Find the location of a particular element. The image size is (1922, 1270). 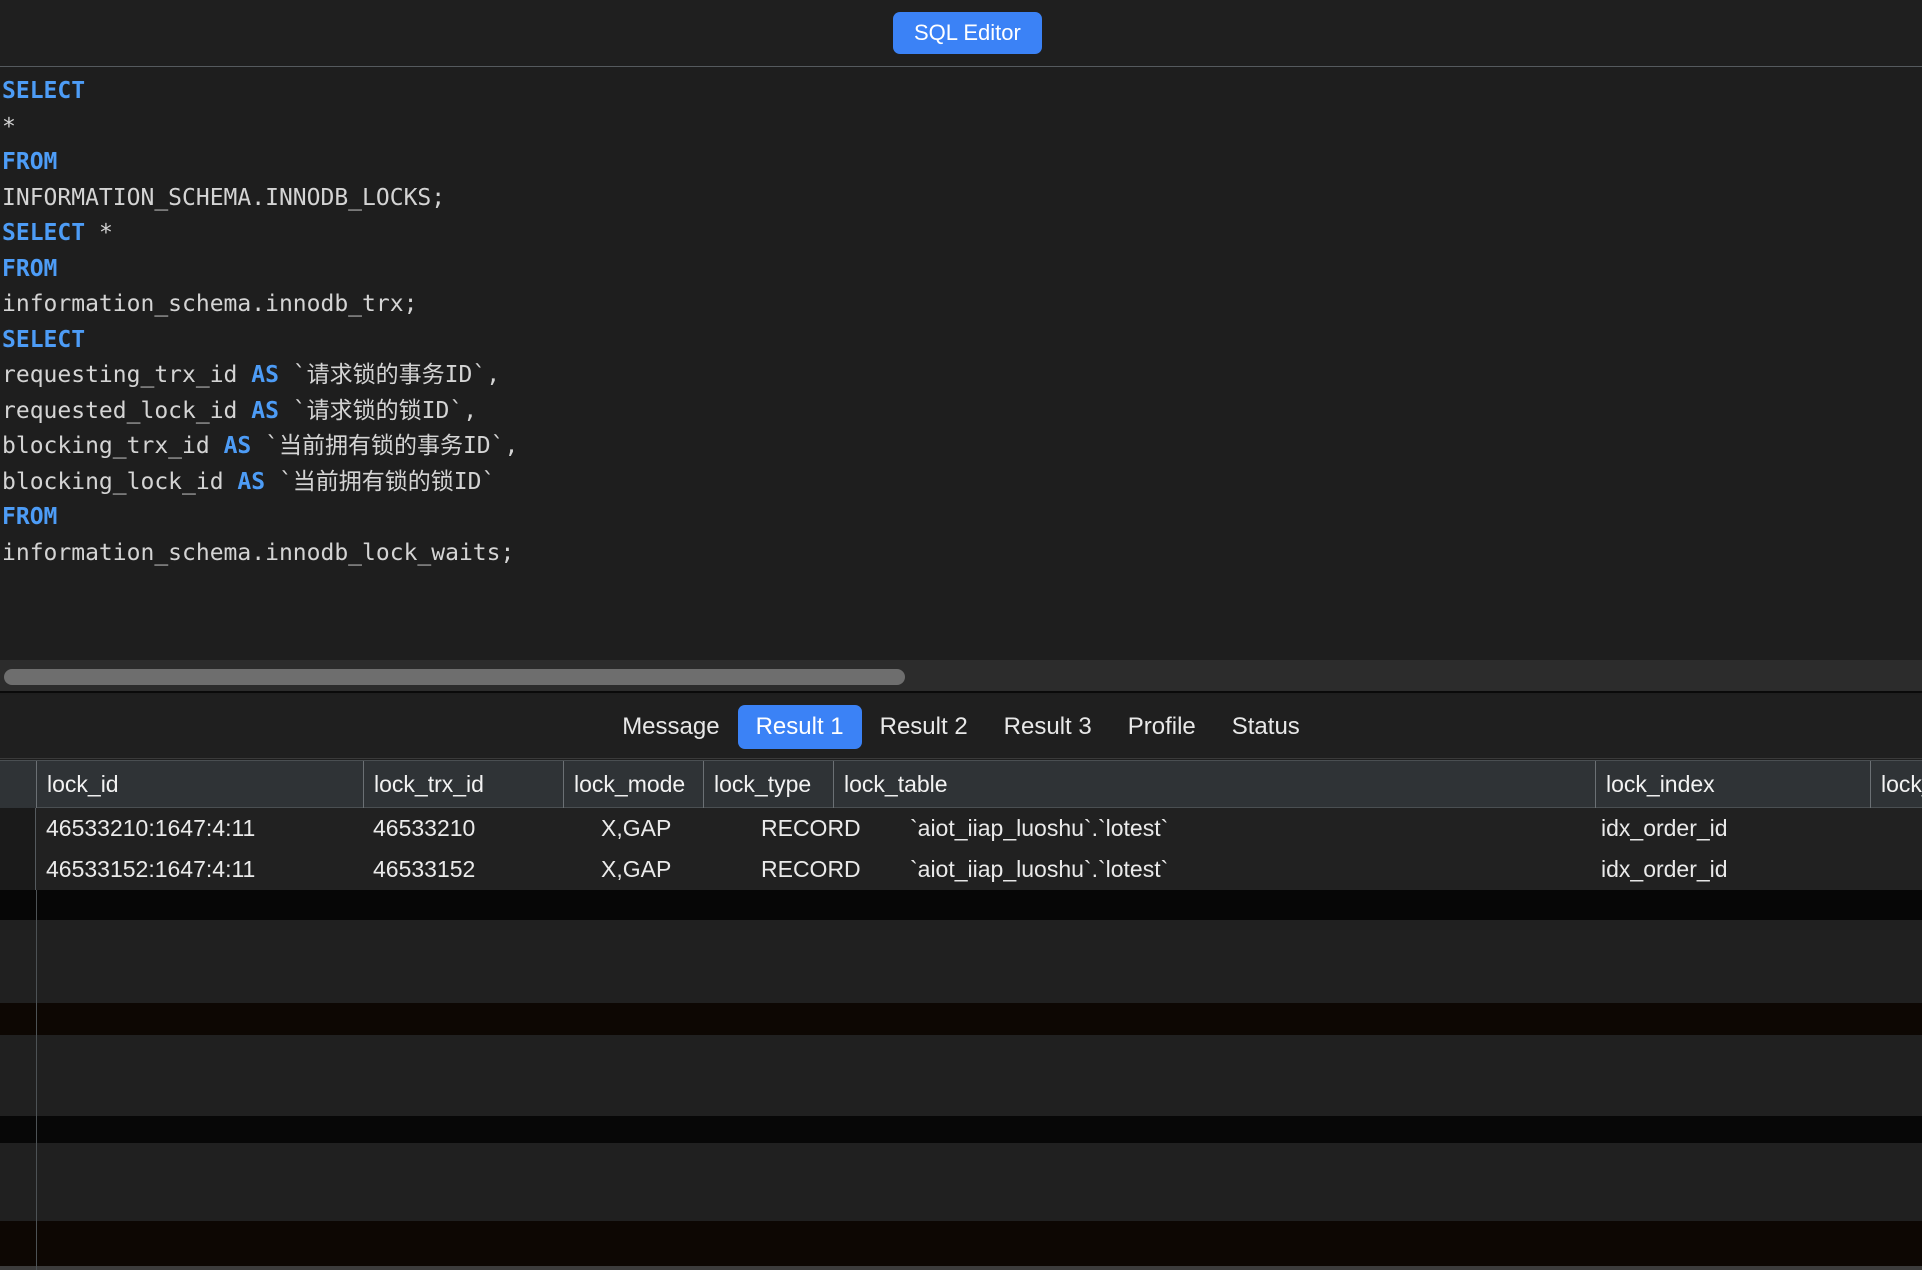

sql-text: information_schema.innodb_trx; is located at coordinates (210, 304).